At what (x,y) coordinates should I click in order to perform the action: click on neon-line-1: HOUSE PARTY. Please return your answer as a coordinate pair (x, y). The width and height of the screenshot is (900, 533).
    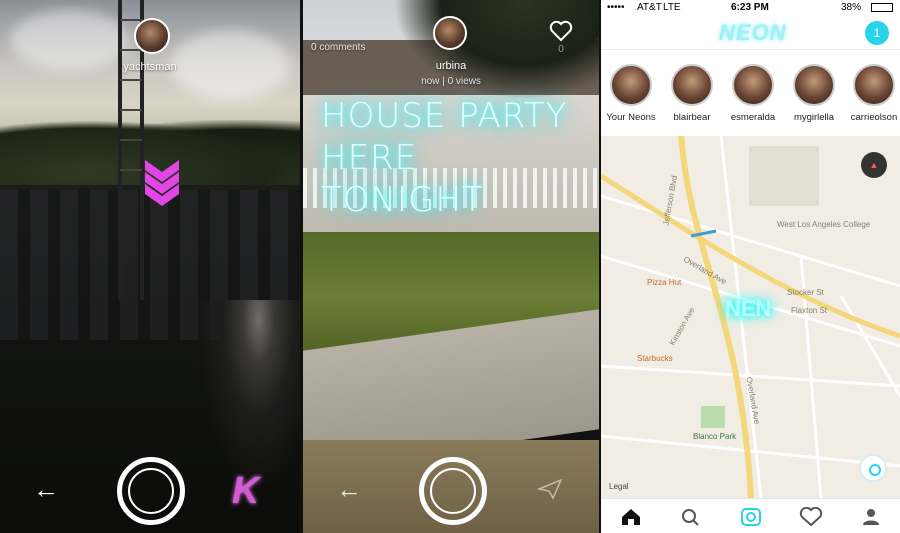
    Looking at the image, I should click on (444, 116).